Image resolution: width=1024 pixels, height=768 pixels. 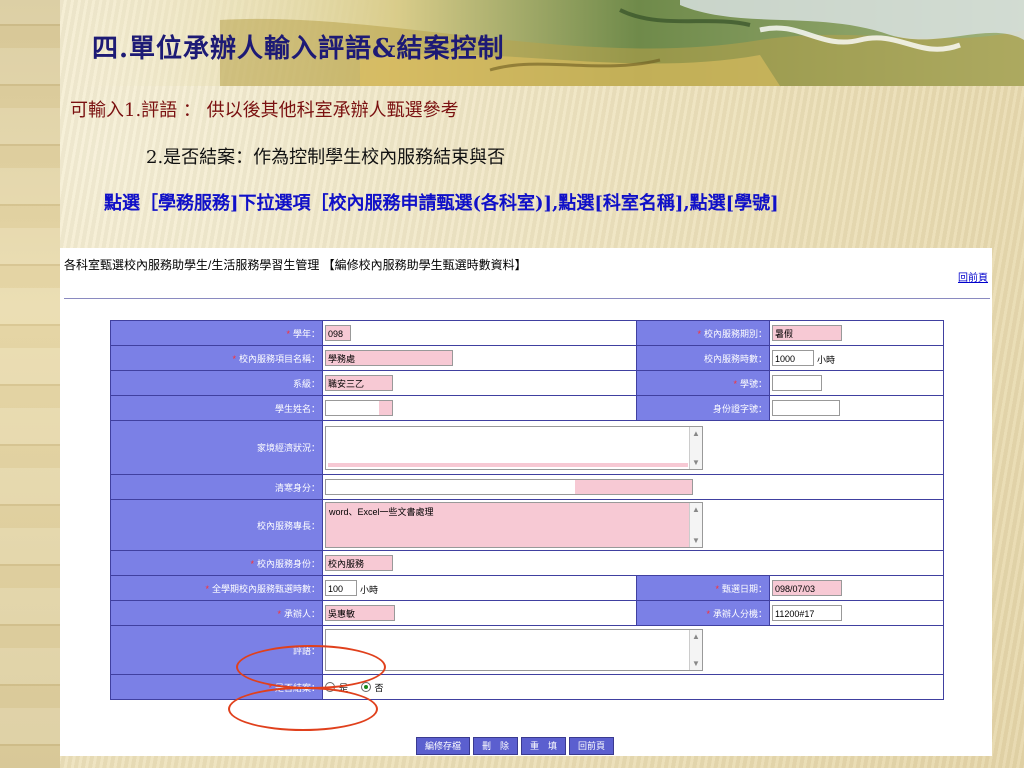 I want to click on student-id-label: * 學號：, so click(x=703, y=383).